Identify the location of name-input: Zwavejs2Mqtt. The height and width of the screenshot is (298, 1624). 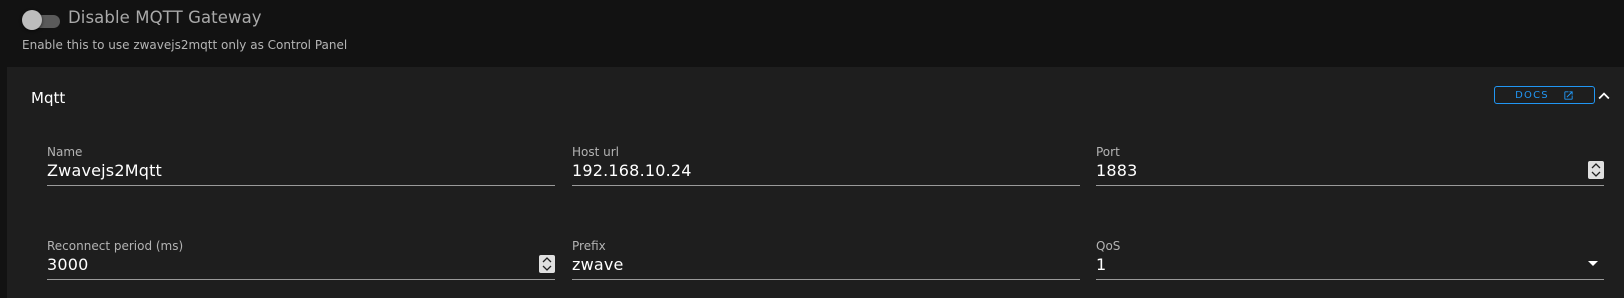
(104, 170).